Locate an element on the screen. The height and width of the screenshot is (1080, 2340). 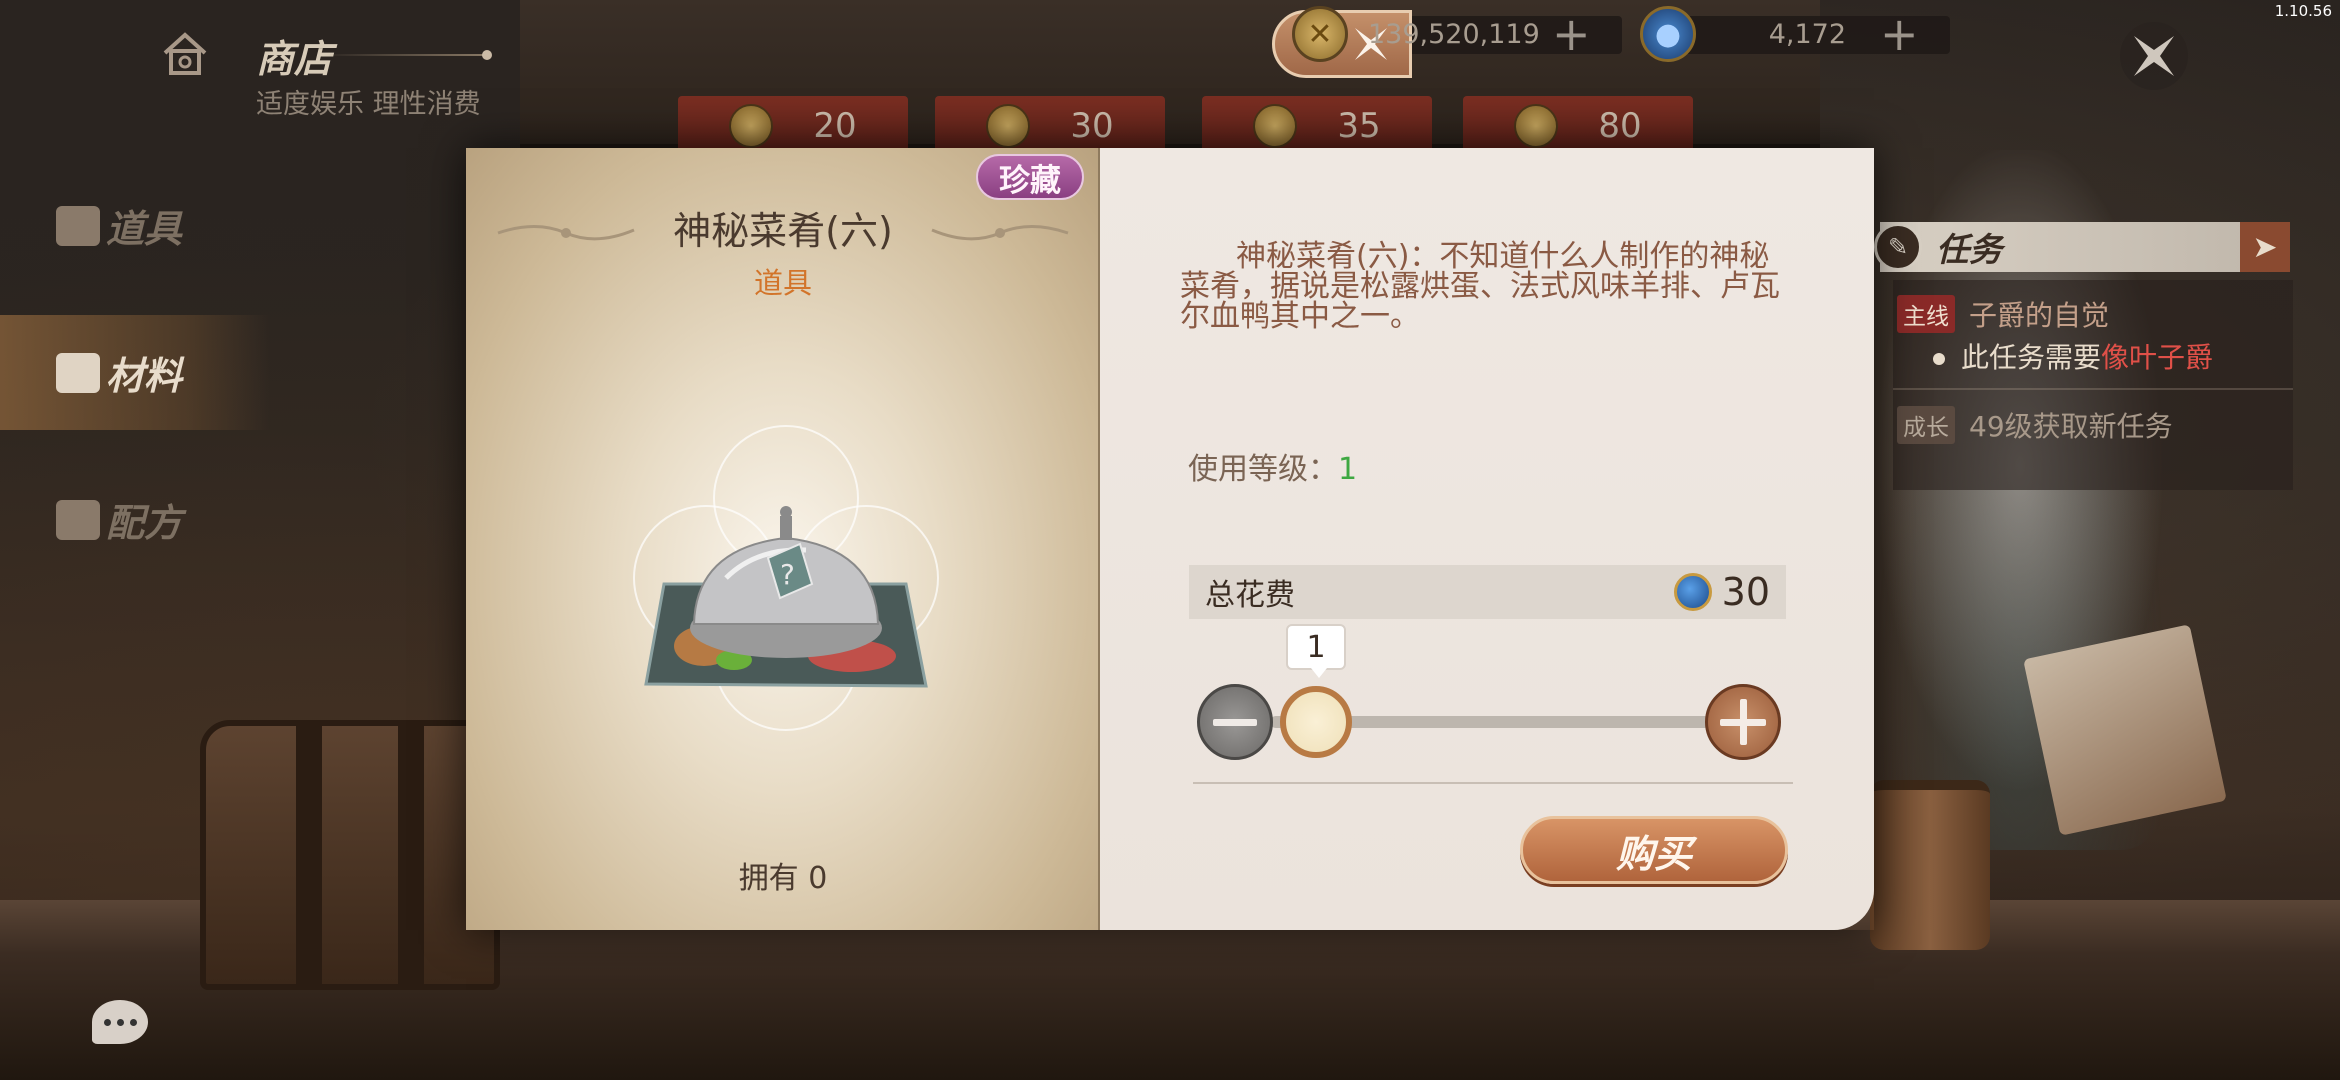
sidebar-item-props: 道具 is located at coordinates (135, 225).